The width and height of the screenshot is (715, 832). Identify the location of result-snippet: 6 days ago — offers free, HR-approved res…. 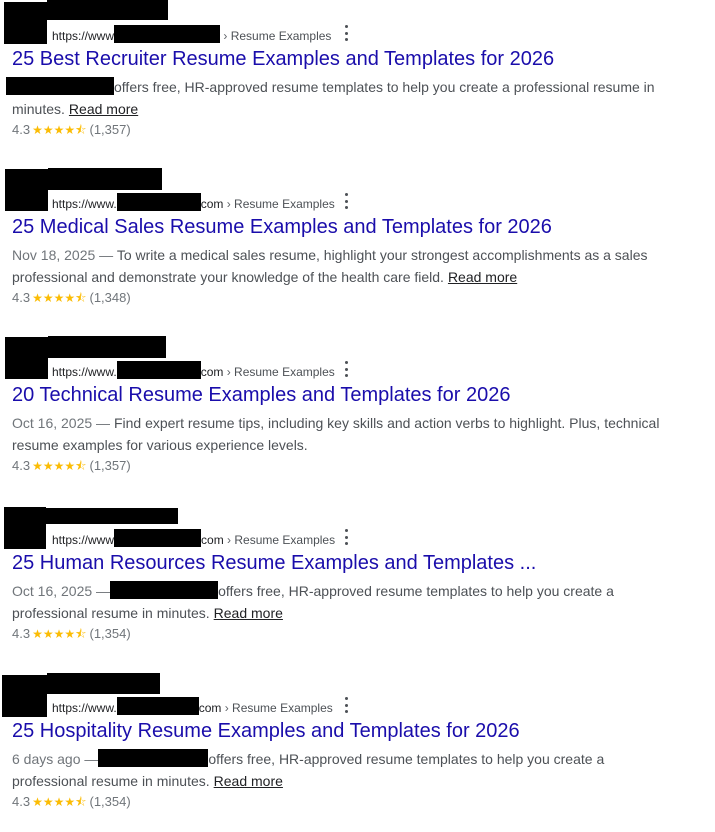
(342, 770).